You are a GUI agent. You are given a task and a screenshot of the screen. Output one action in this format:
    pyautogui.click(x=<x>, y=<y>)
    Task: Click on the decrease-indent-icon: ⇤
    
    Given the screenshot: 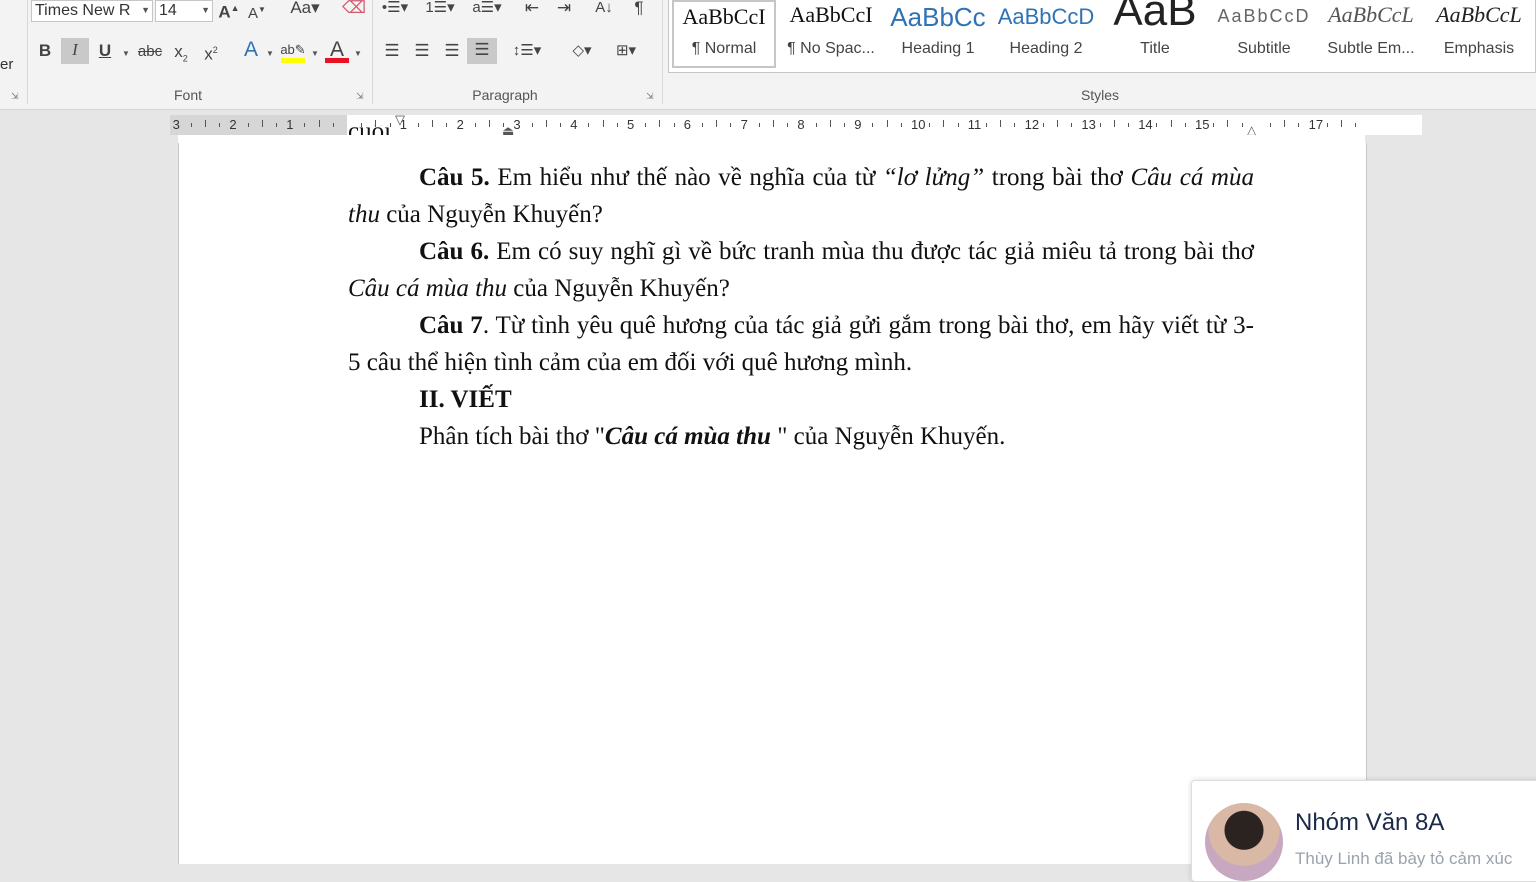 What is the action you would take?
    pyautogui.click(x=532, y=11)
    